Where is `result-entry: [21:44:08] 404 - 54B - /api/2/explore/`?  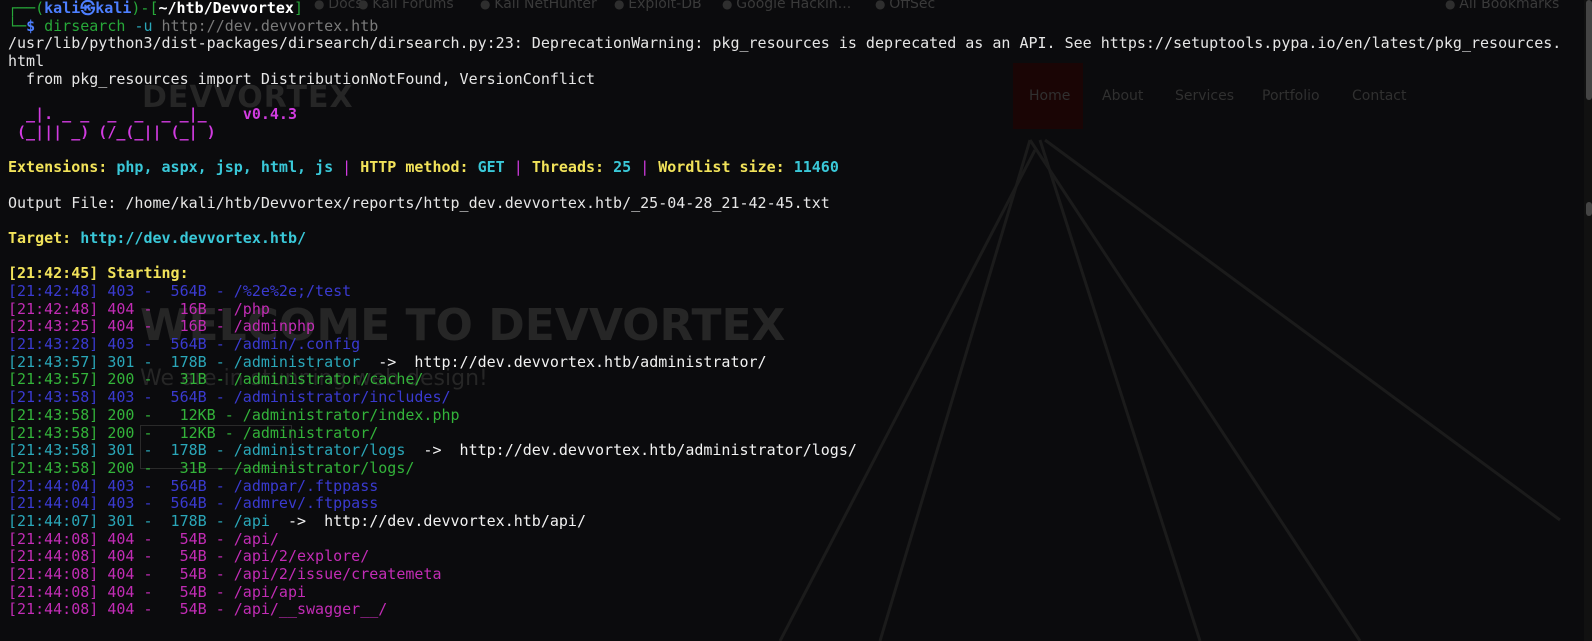
result-entry: [21:44:08] 404 - 54B - /api/2/explore/ is located at coordinates (189, 556).